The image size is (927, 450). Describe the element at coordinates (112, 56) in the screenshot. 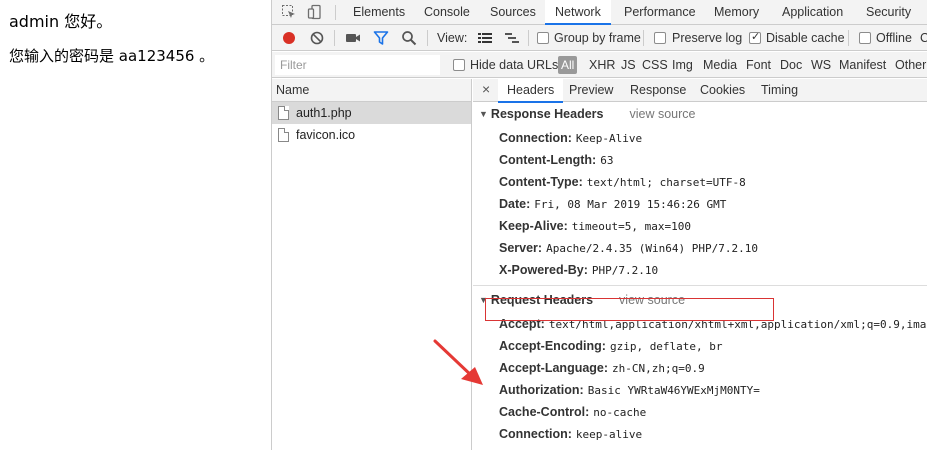

I see `password-text: 您输入的密码是 aa123456 。` at that location.